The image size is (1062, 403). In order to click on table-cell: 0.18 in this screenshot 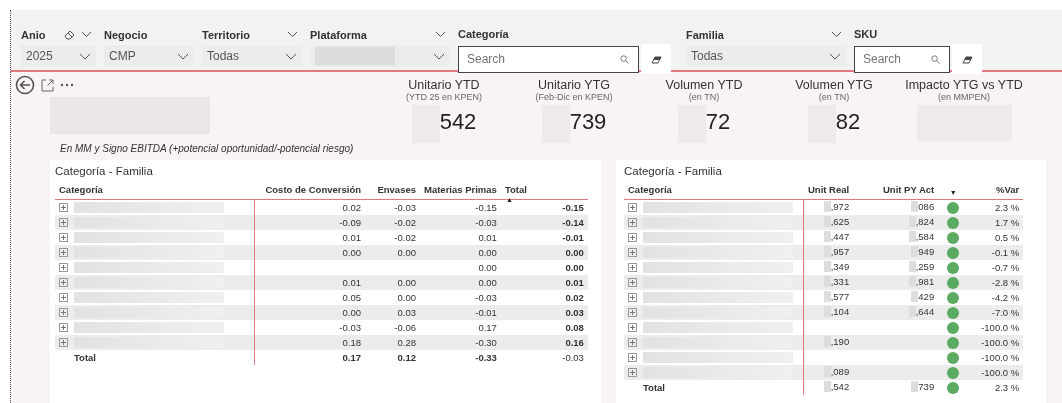, I will do `click(351, 342)`.